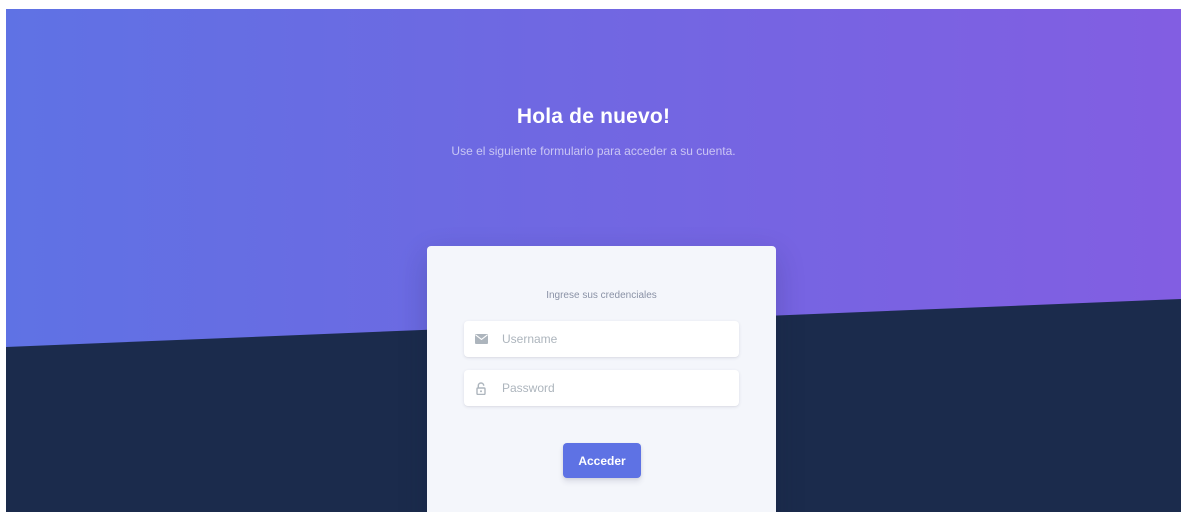 The image size is (1181, 512). Describe the element at coordinates (481, 339) in the screenshot. I see `envelope-icon` at that location.